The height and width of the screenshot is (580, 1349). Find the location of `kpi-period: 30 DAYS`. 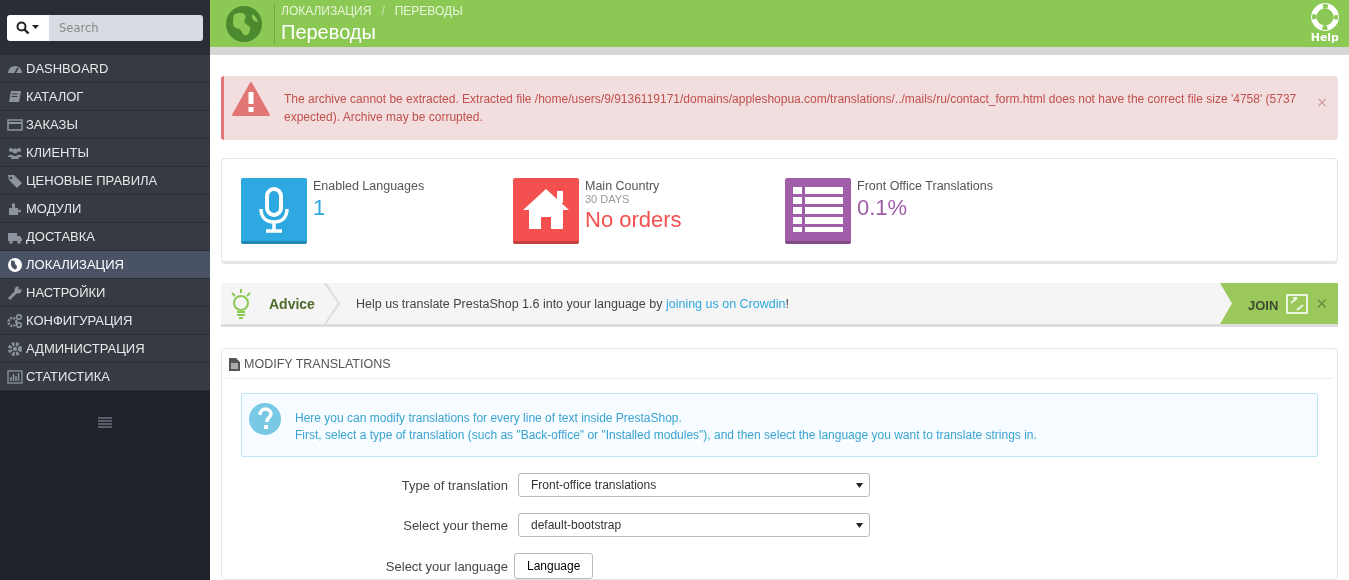

kpi-period: 30 DAYS is located at coordinates (608, 199).